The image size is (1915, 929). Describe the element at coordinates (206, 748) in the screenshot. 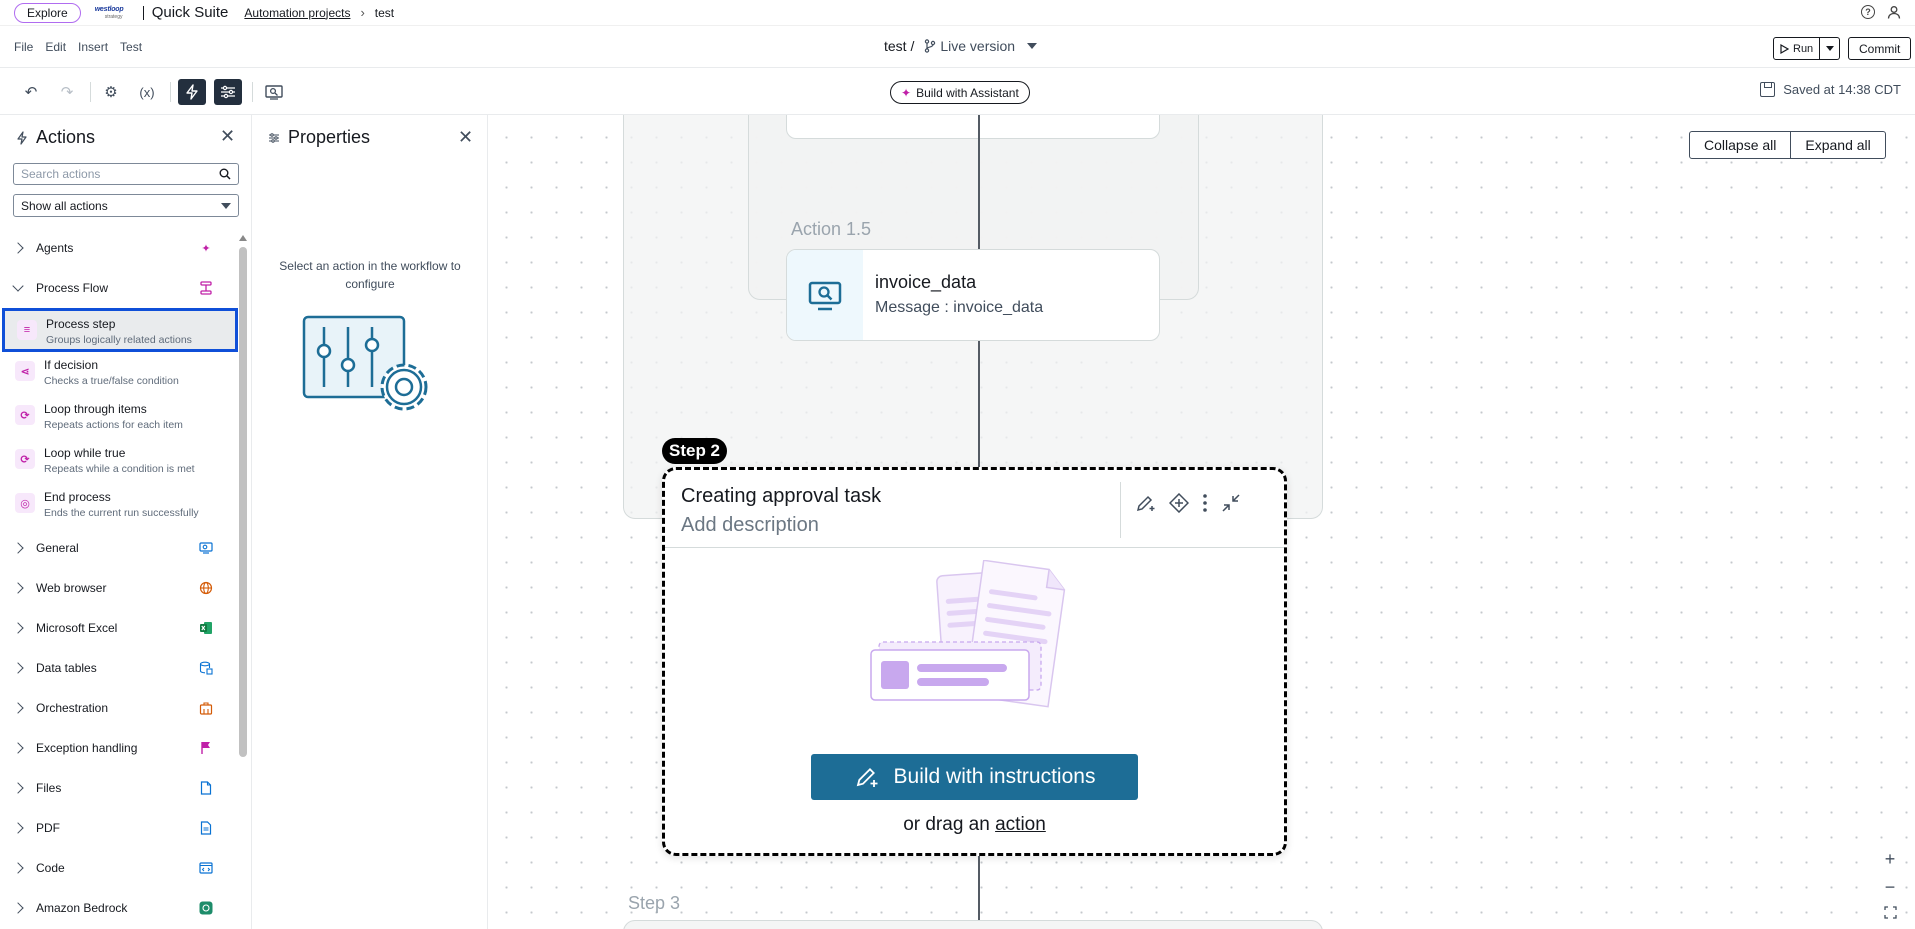

I see `flag-icon` at that location.